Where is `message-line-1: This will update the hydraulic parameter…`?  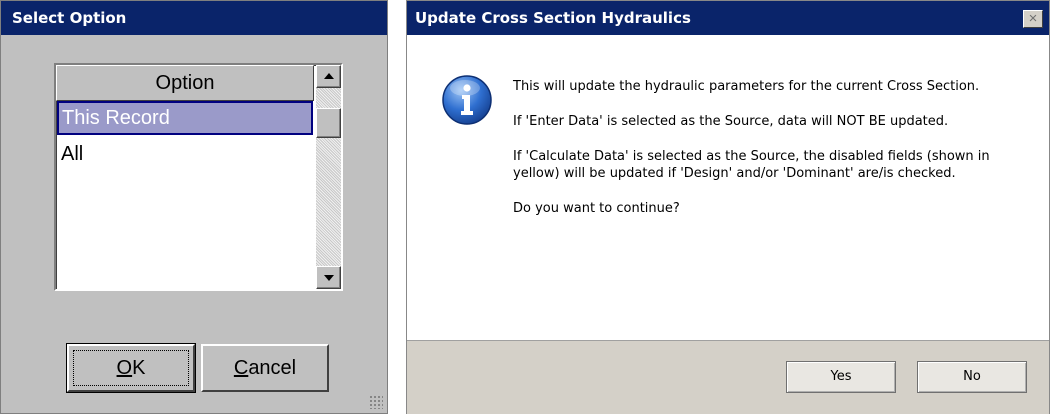
message-line-1: This will update the hydraulic parameter… is located at coordinates (746, 86).